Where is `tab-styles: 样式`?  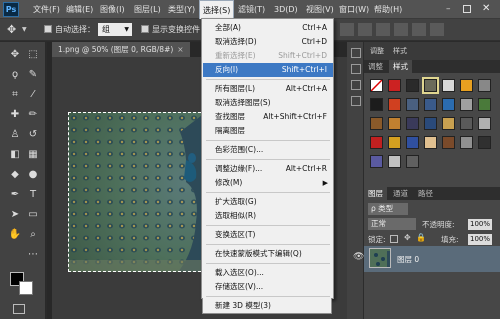
tab-styles: 样式 is located at coordinates (400, 66).